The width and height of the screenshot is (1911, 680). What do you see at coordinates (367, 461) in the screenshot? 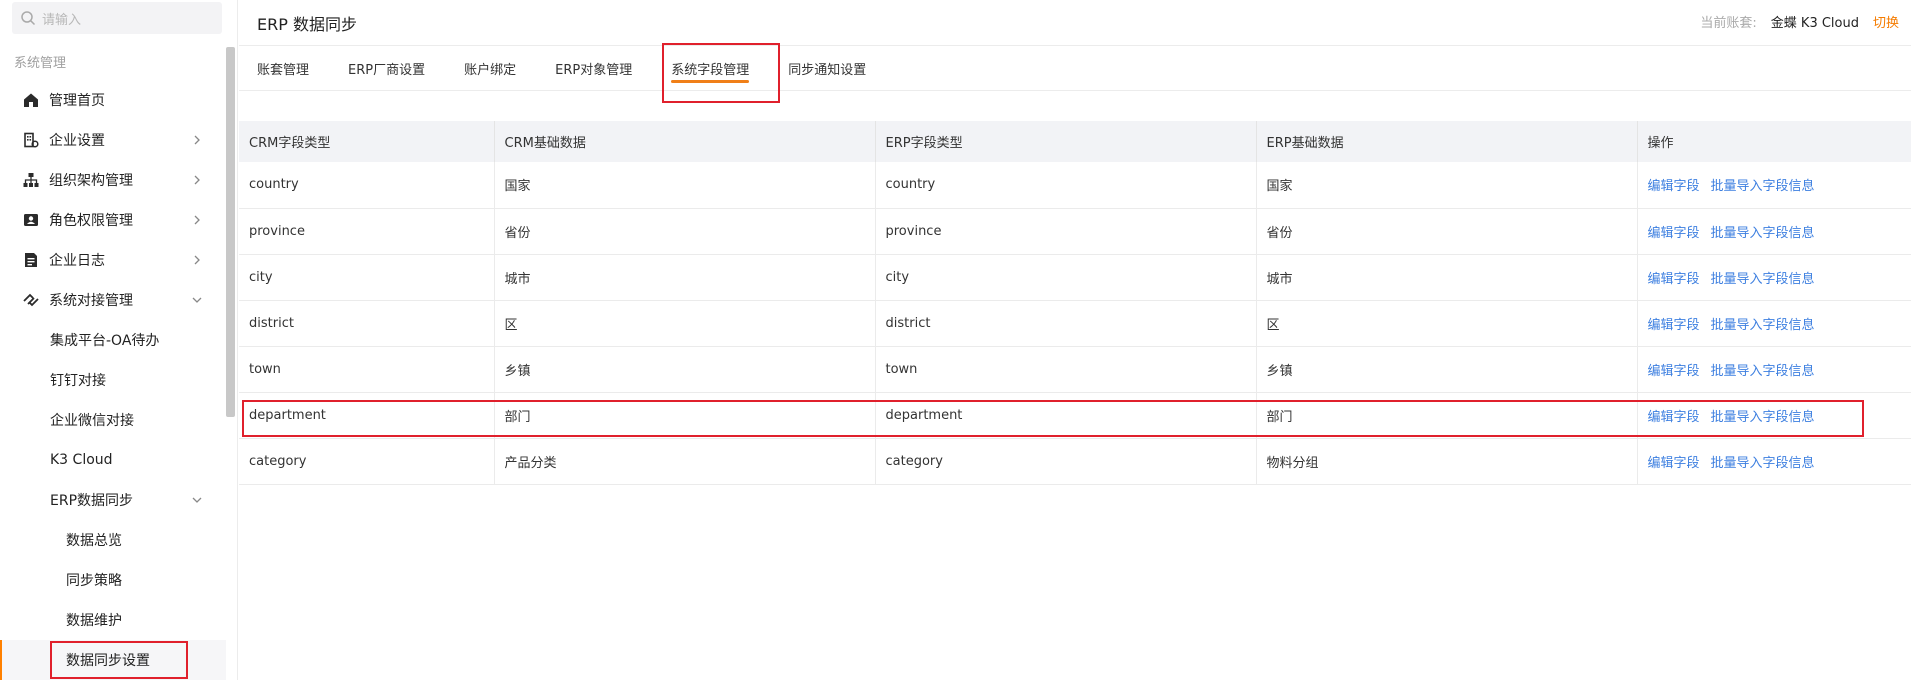
I see `table-cell: category` at bounding box center [367, 461].